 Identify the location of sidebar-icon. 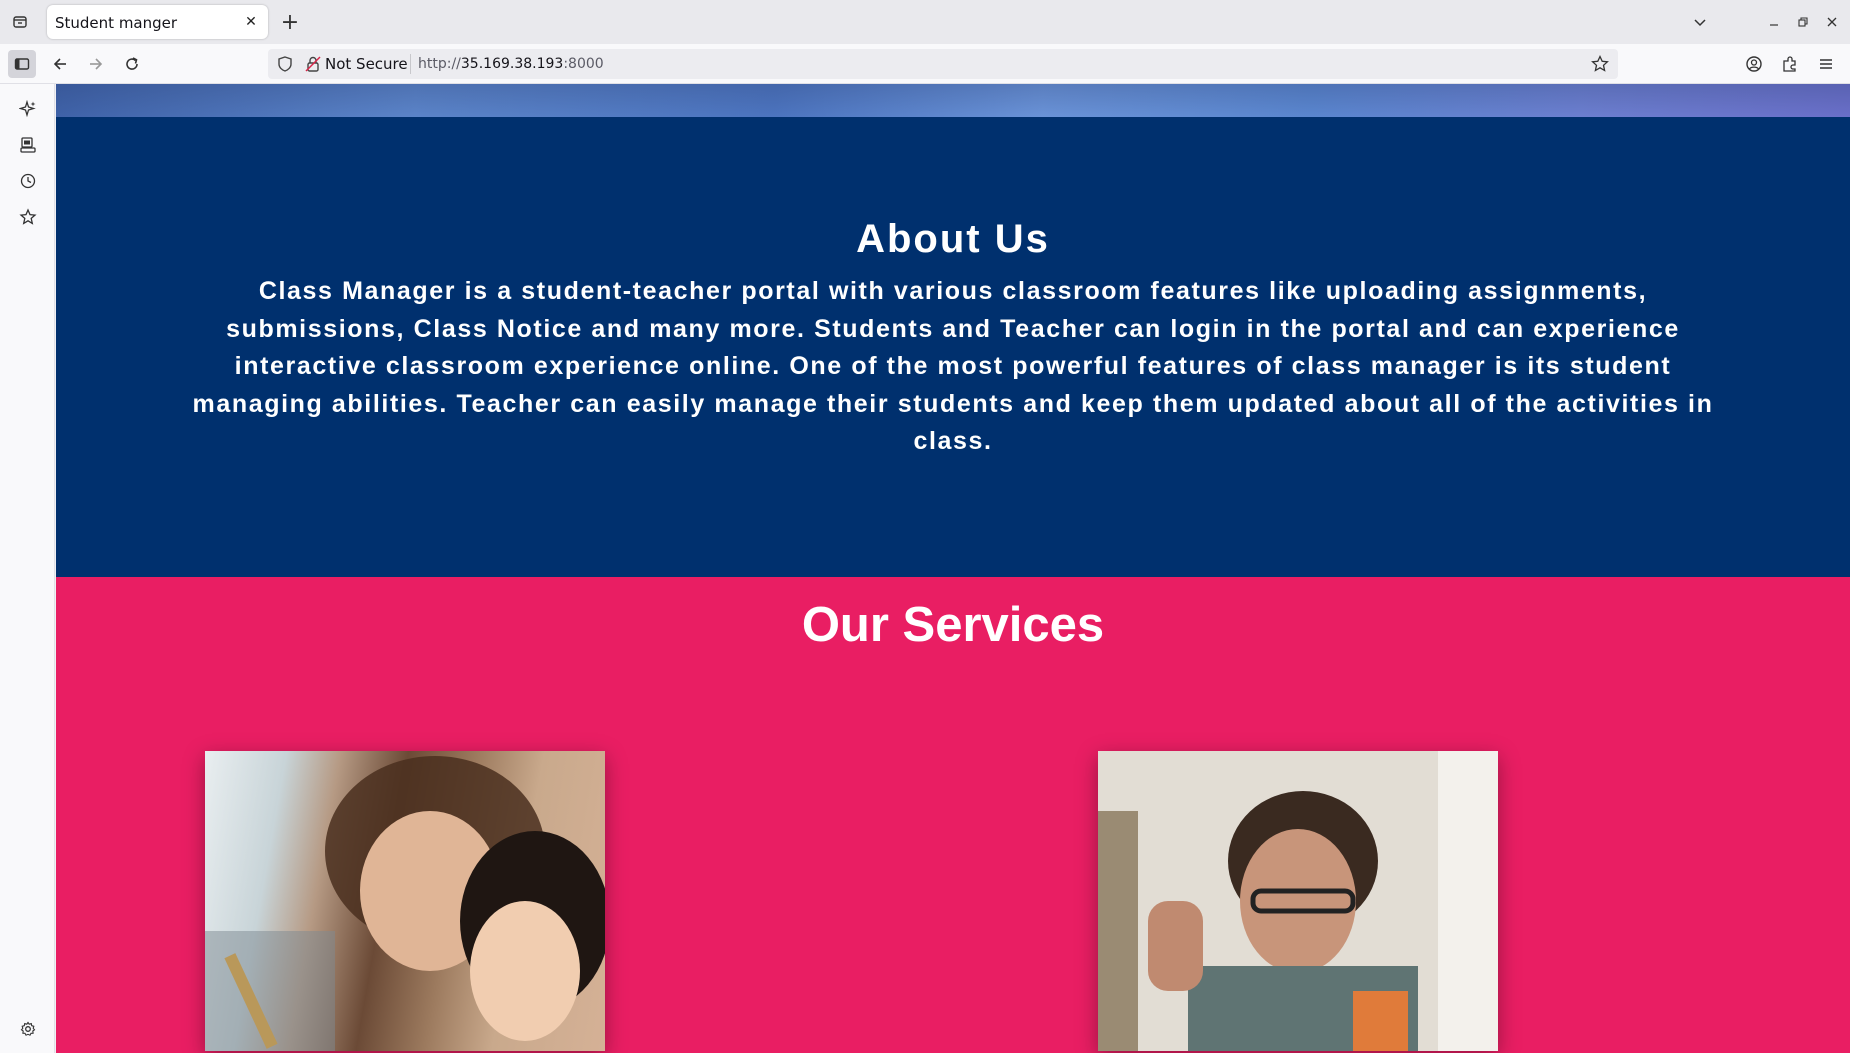
(22, 64).